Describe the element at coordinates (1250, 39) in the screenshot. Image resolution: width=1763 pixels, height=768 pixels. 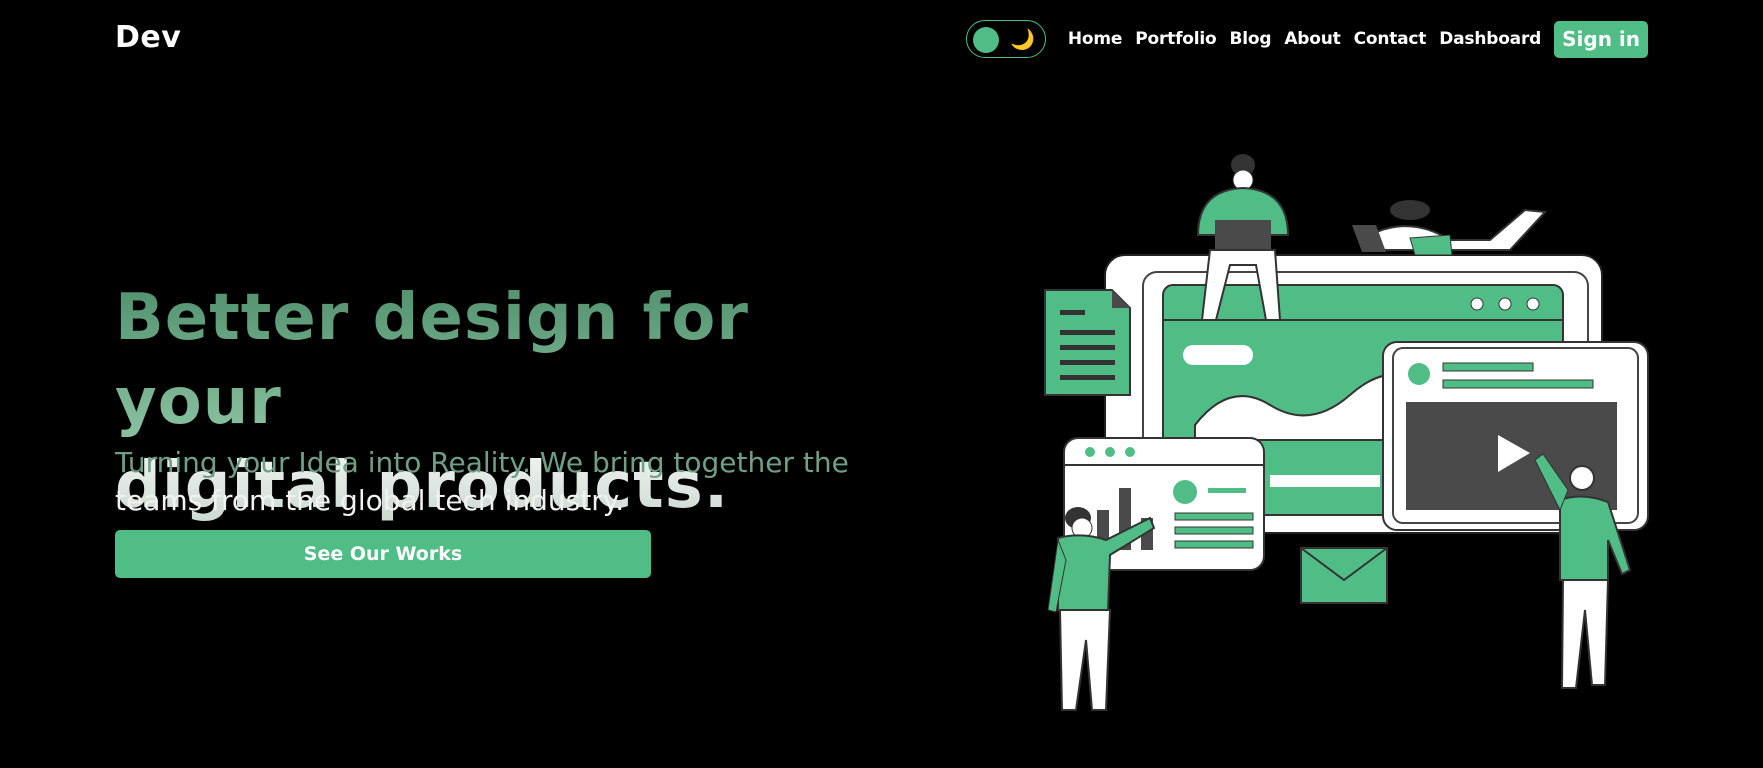
I see `nav-blog-link: Blog` at that location.